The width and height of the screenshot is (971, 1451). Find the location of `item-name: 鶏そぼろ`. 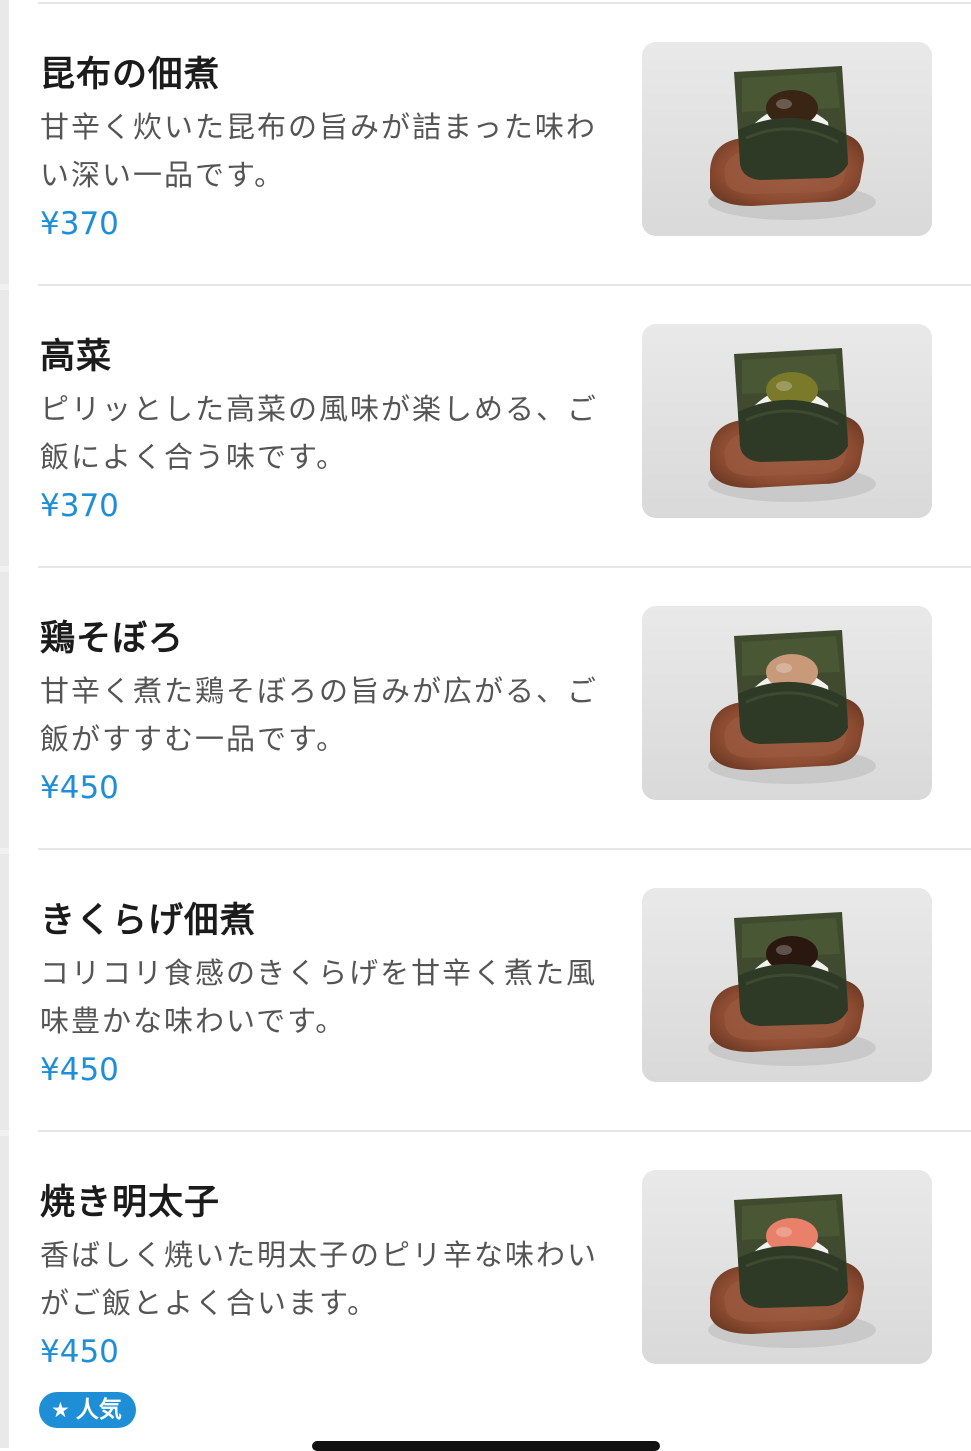

item-name: 鶏そぼろ is located at coordinates (112, 639).